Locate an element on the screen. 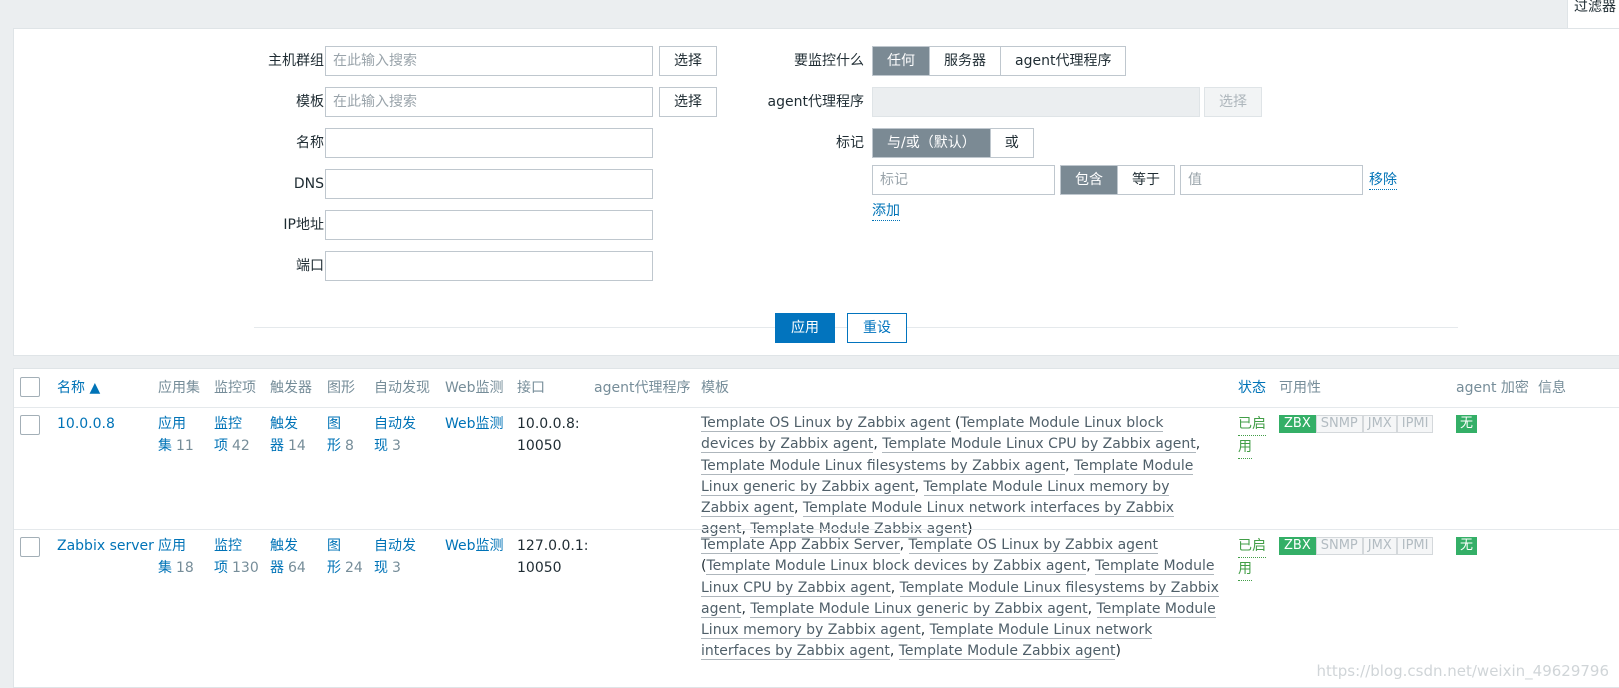  tag-op-equals: 等于 is located at coordinates (1145, 180).